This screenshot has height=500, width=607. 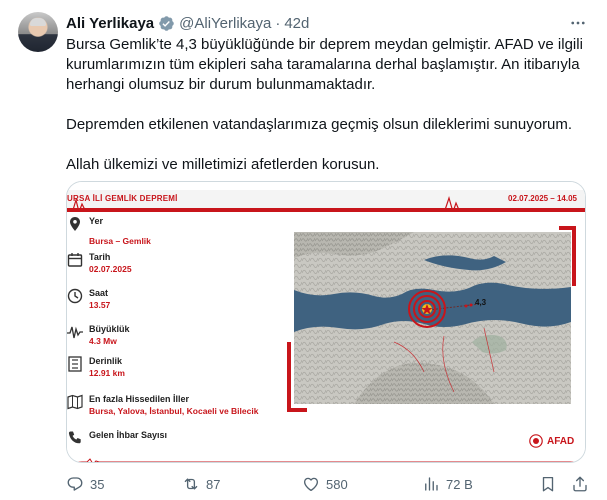 I want to click on epicenter-marker, so click(x=427, y=309).